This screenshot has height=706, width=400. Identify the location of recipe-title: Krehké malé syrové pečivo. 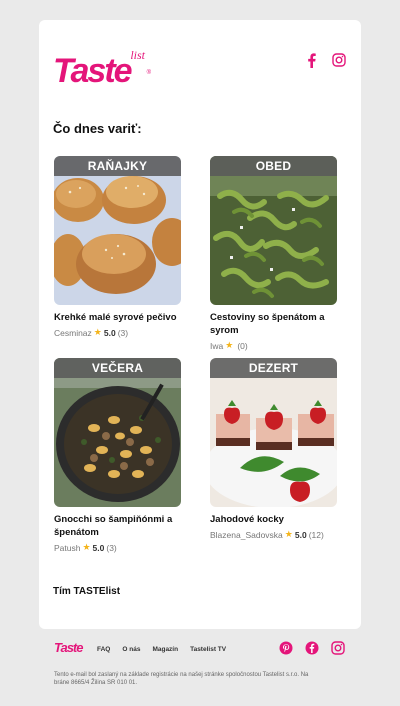
(117, 317).